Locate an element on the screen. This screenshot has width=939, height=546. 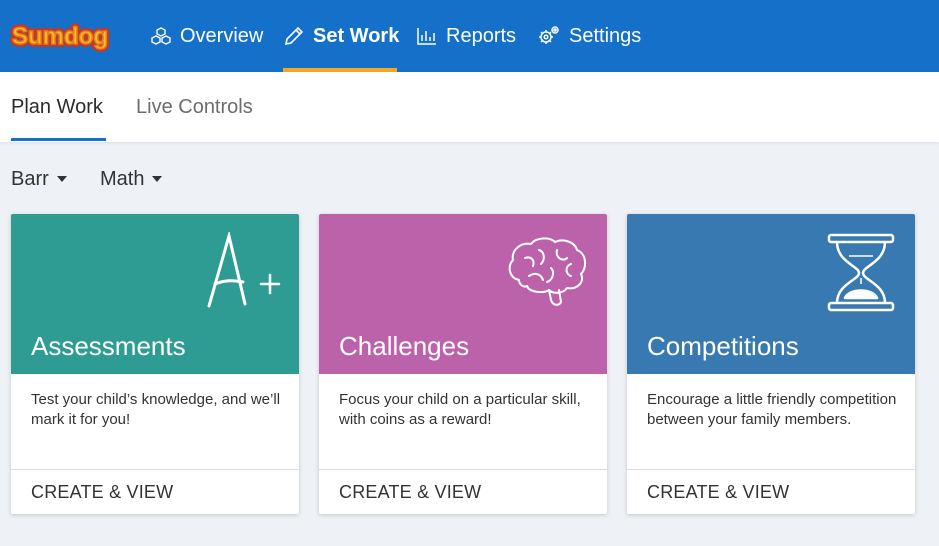
nav-reports-label: Reports is located at coordinates (481, 35).